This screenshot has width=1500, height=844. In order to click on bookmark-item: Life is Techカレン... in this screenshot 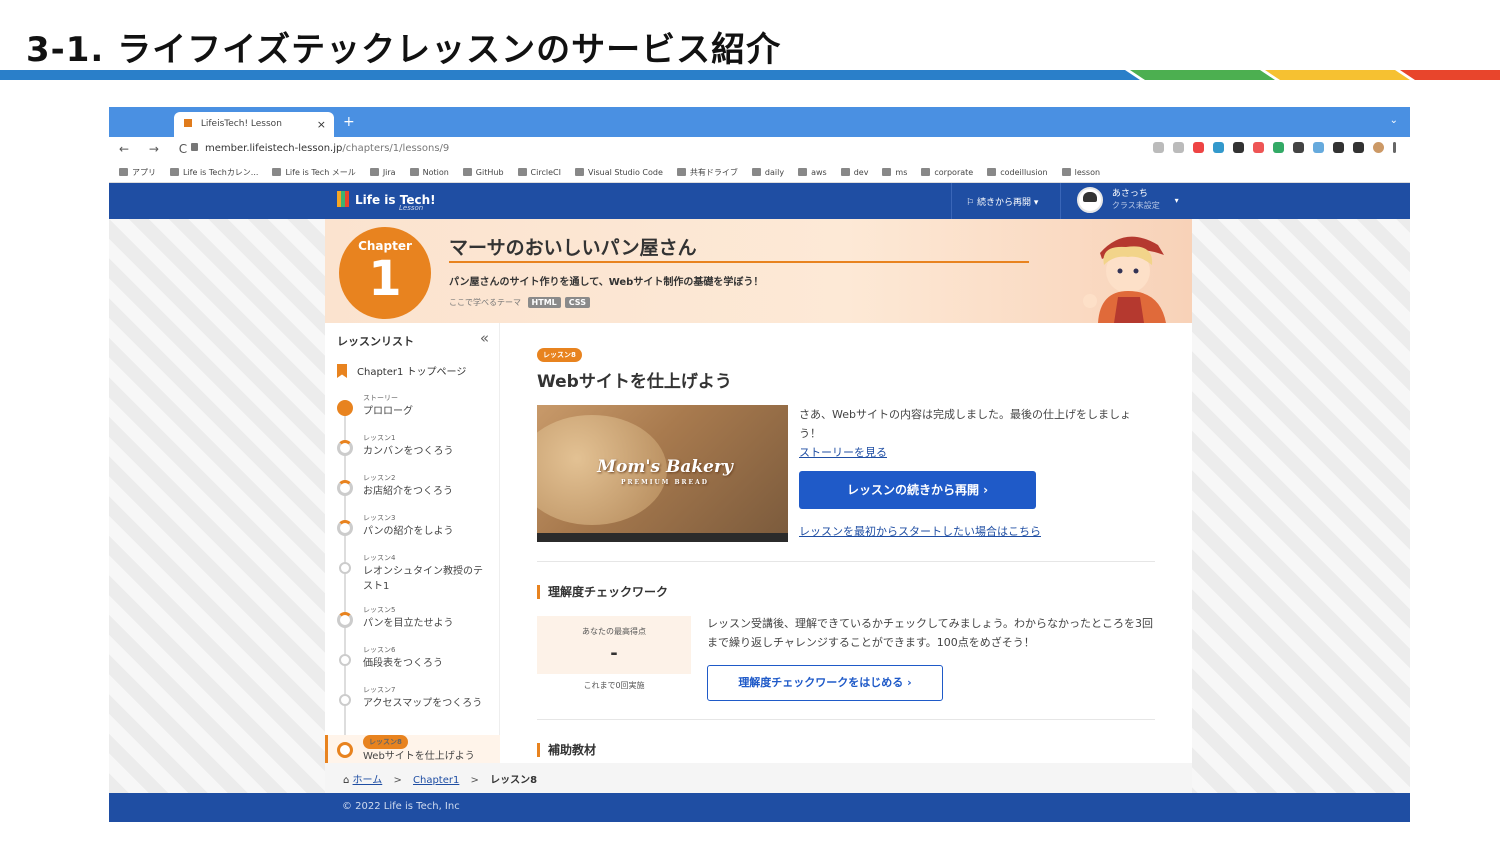, I will do `click(214, 172)`.